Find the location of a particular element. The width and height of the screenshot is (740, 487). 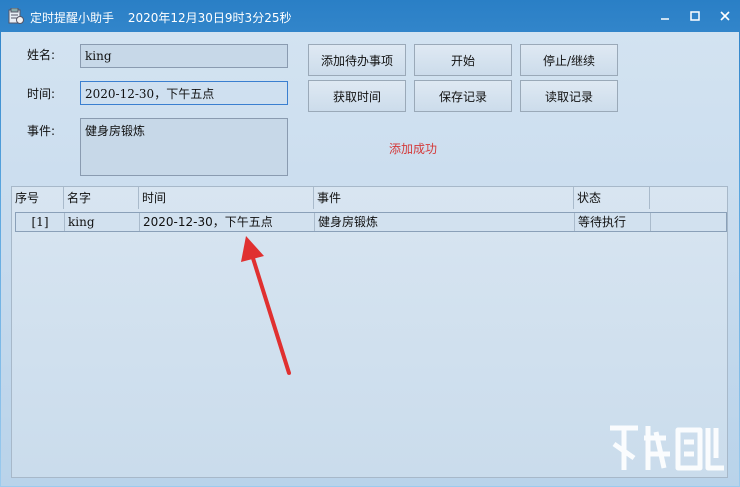

save-record-button: 保存记录 is located at coordinates (463, 96).